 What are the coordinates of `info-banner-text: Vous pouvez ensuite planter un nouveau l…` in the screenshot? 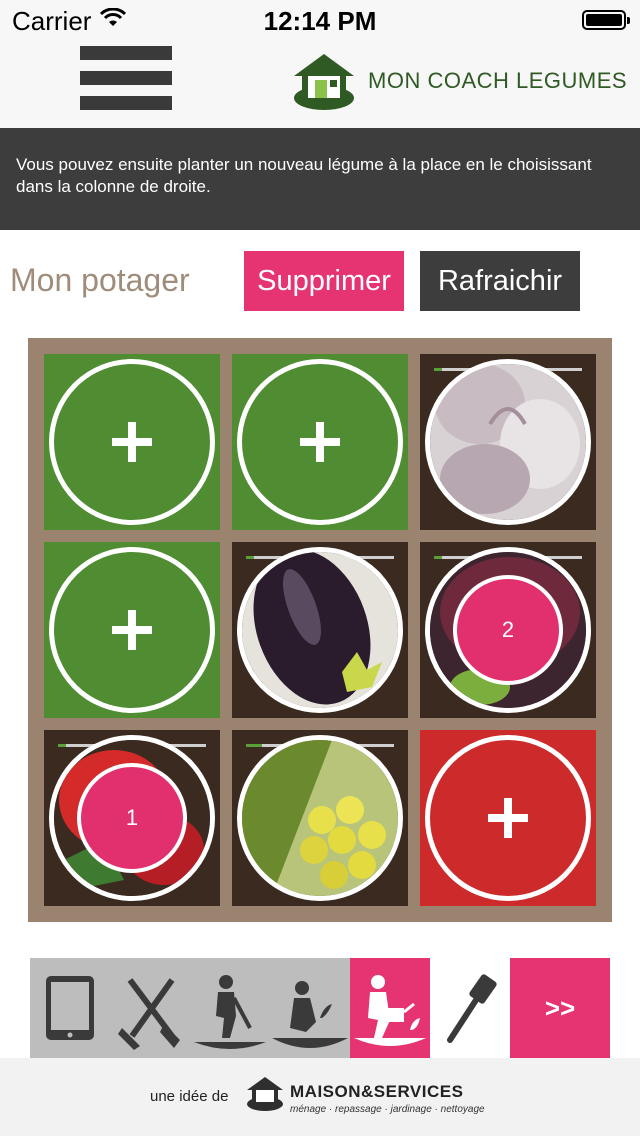 It's located at (304, 175).